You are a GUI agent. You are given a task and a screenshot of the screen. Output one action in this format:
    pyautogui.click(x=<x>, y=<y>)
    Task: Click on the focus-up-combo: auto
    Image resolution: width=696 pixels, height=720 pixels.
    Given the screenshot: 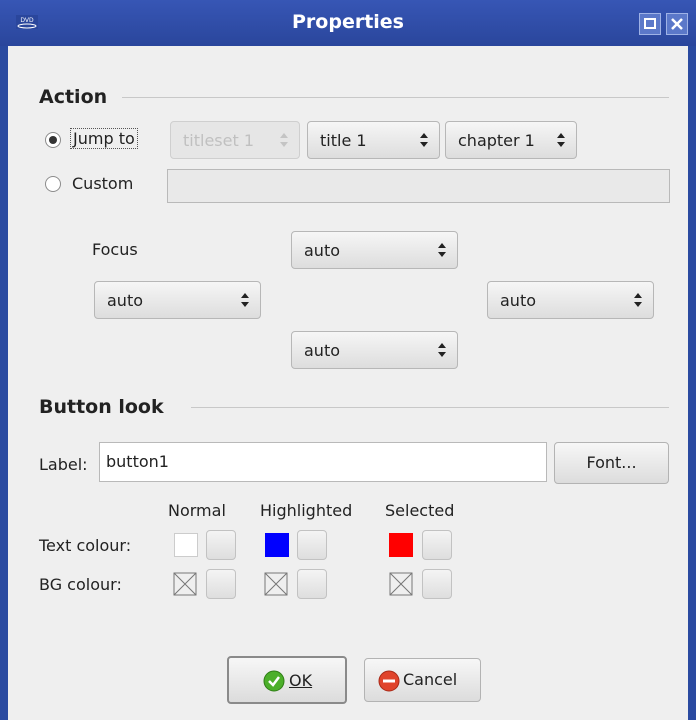 What is the action you would take?
    pyautogui.click(x=374, y=250)
    